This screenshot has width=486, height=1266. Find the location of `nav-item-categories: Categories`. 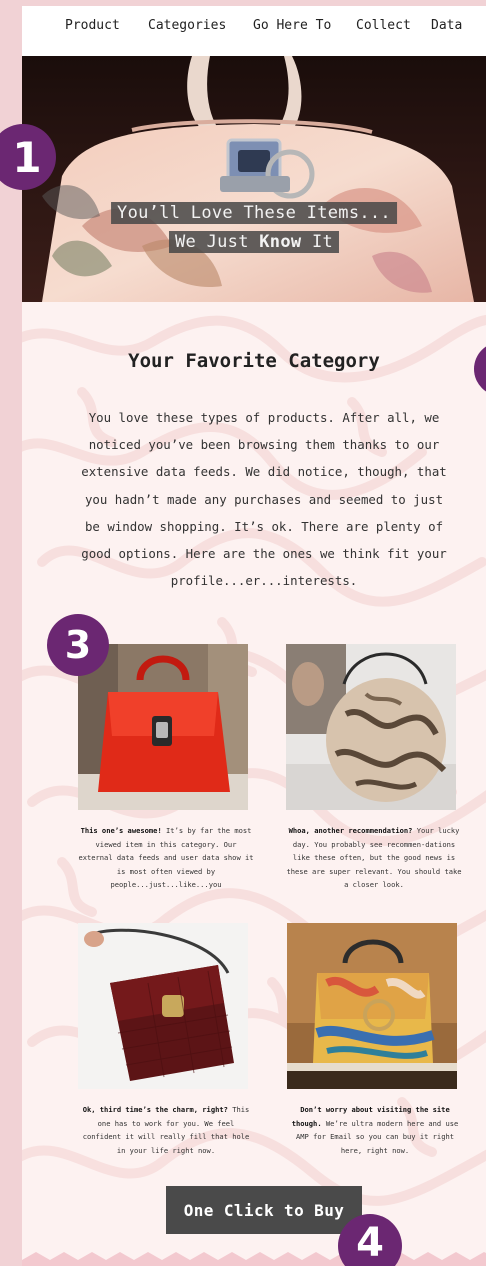

nav-item-categories: Categories is located at coordinates (187, 25).